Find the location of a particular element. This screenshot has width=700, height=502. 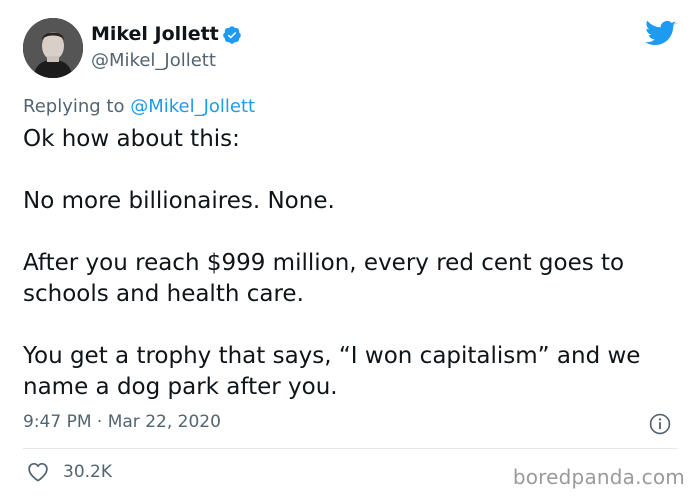

heart-icon is located at coordinates (38, 472).